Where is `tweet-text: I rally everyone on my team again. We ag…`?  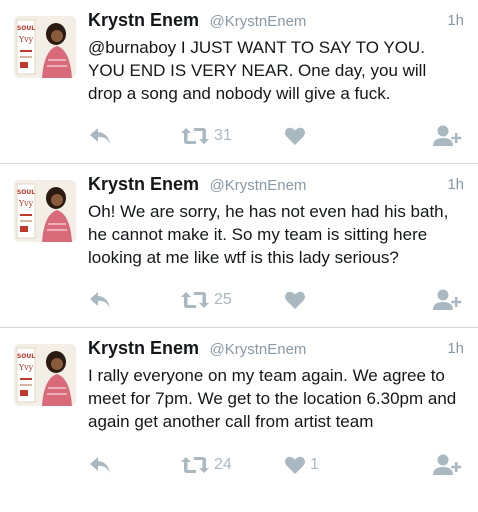 tweet-text: I rally everyone on my team again. We ag… is located at coordinates (272, 398).